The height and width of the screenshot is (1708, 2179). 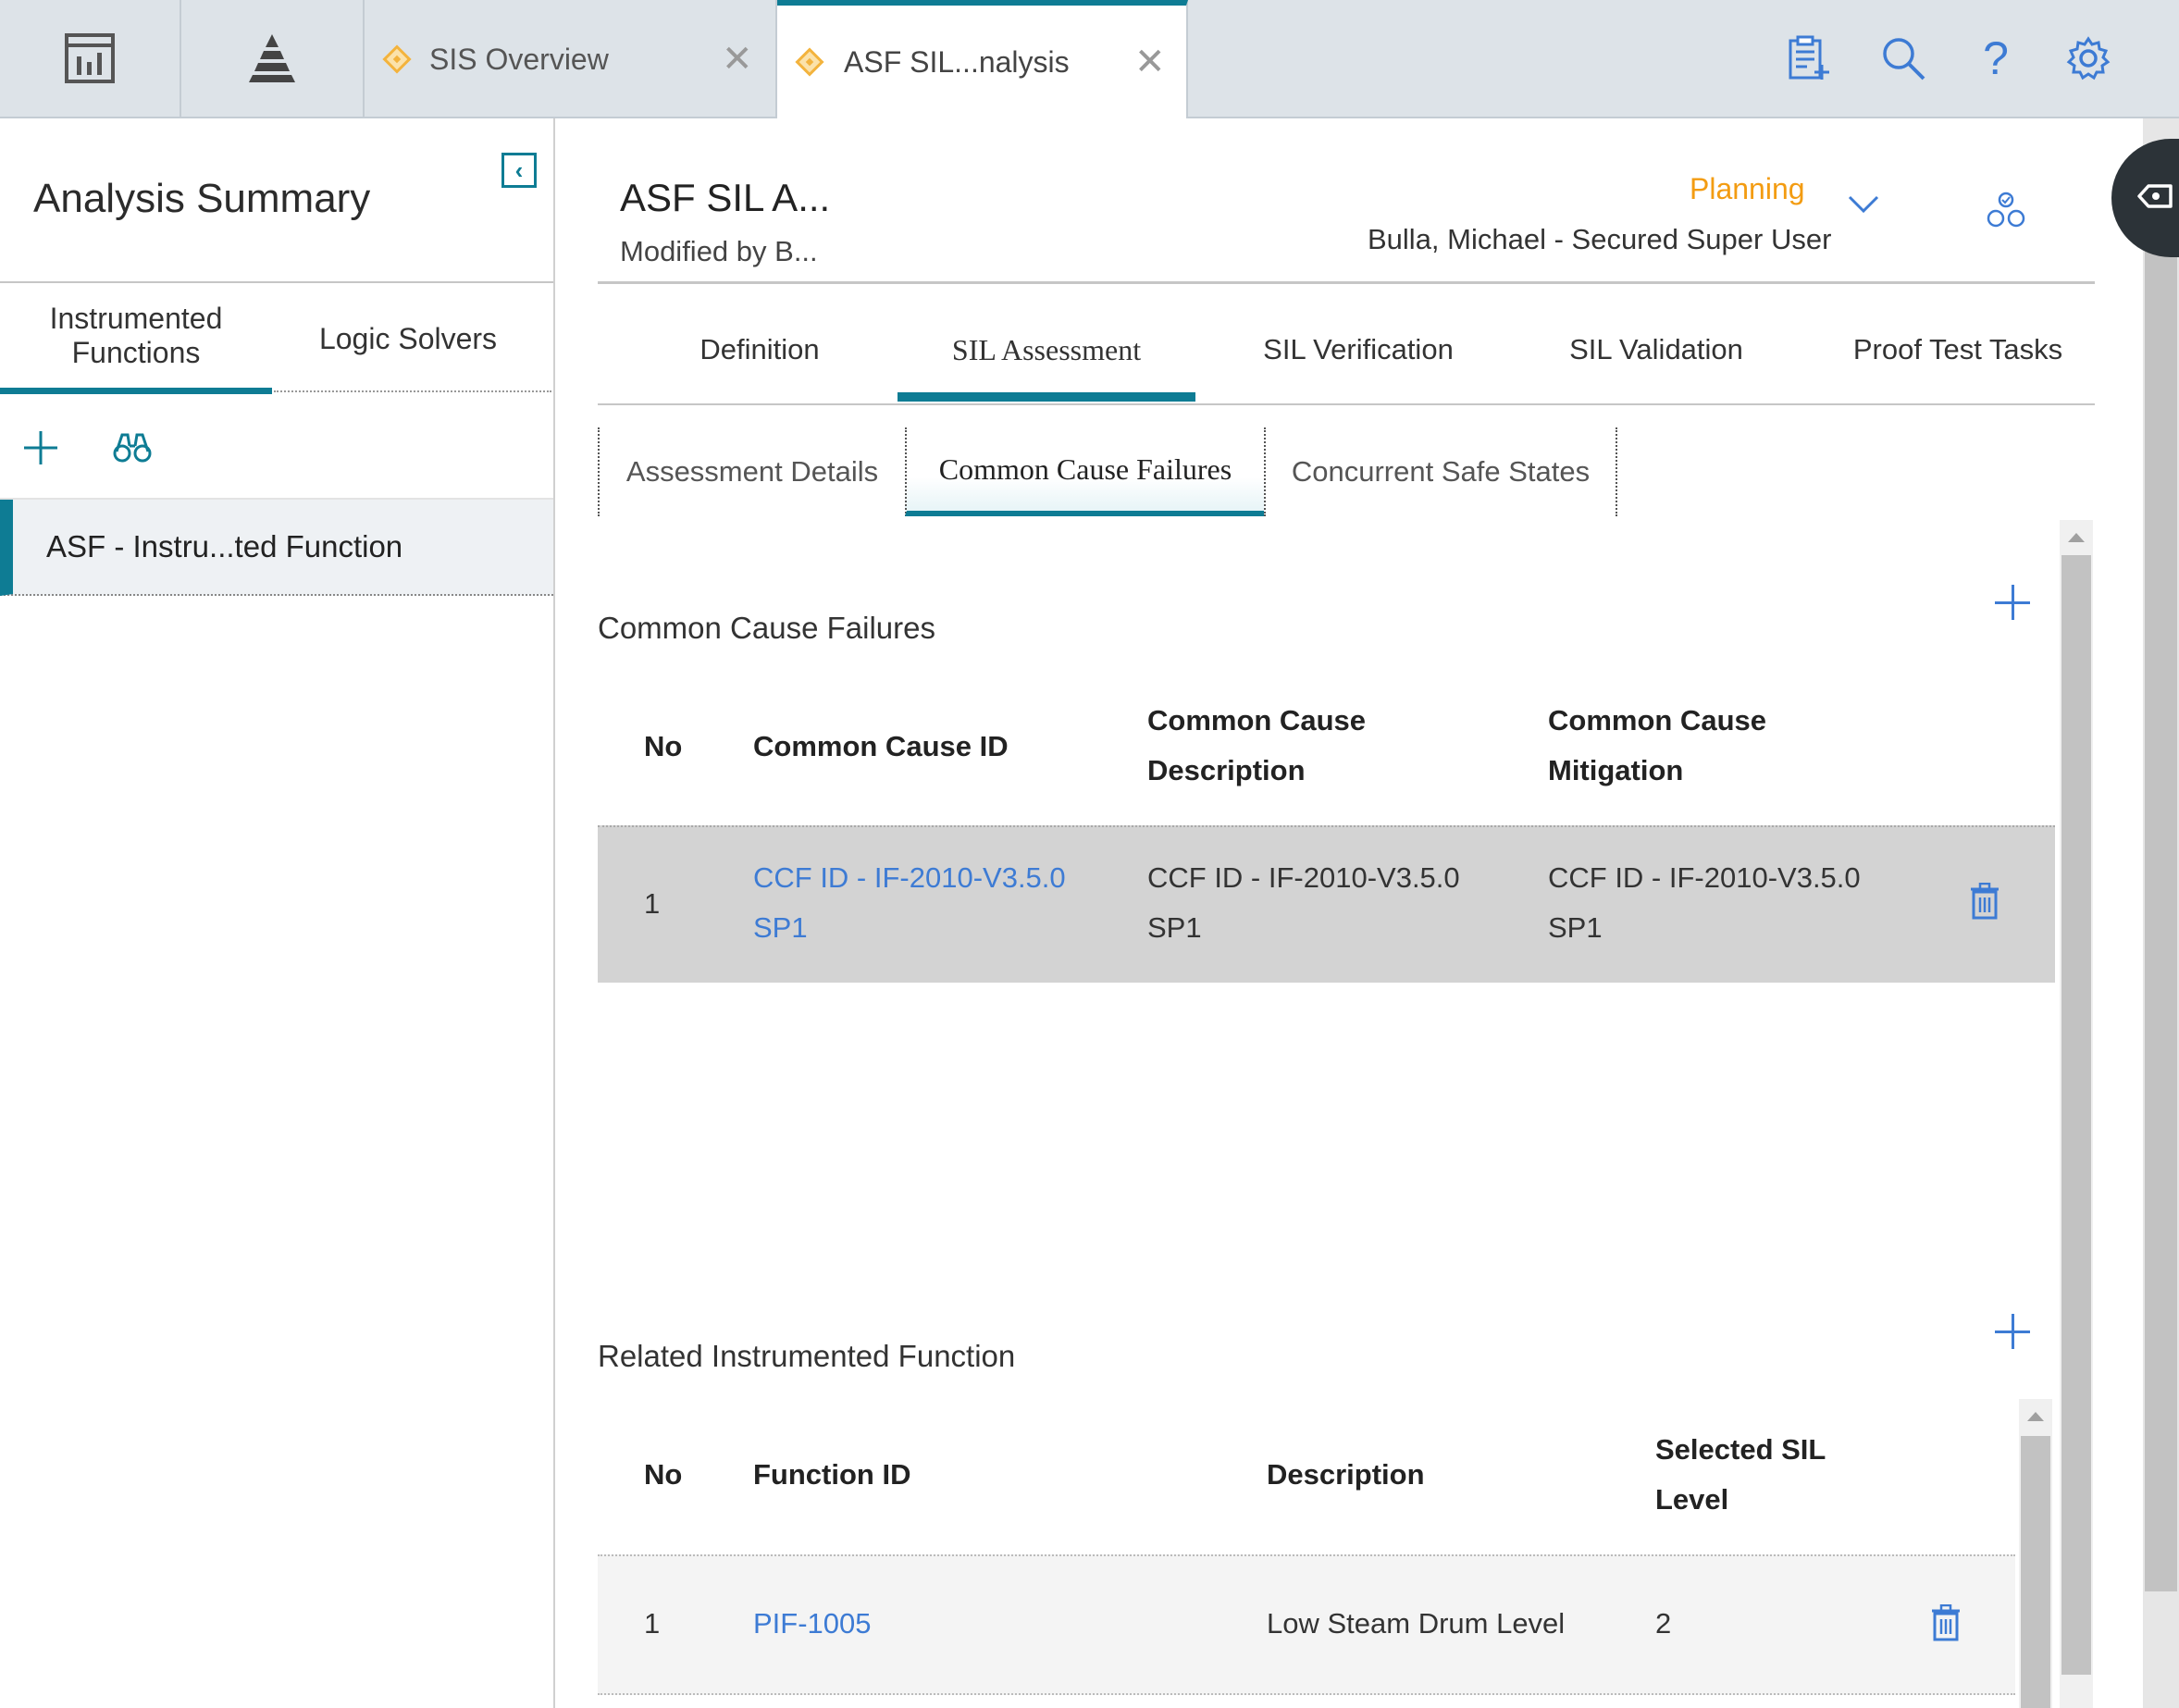 I want to click on section-title: Related Instrumented Function, so click(x=807, y=1356).